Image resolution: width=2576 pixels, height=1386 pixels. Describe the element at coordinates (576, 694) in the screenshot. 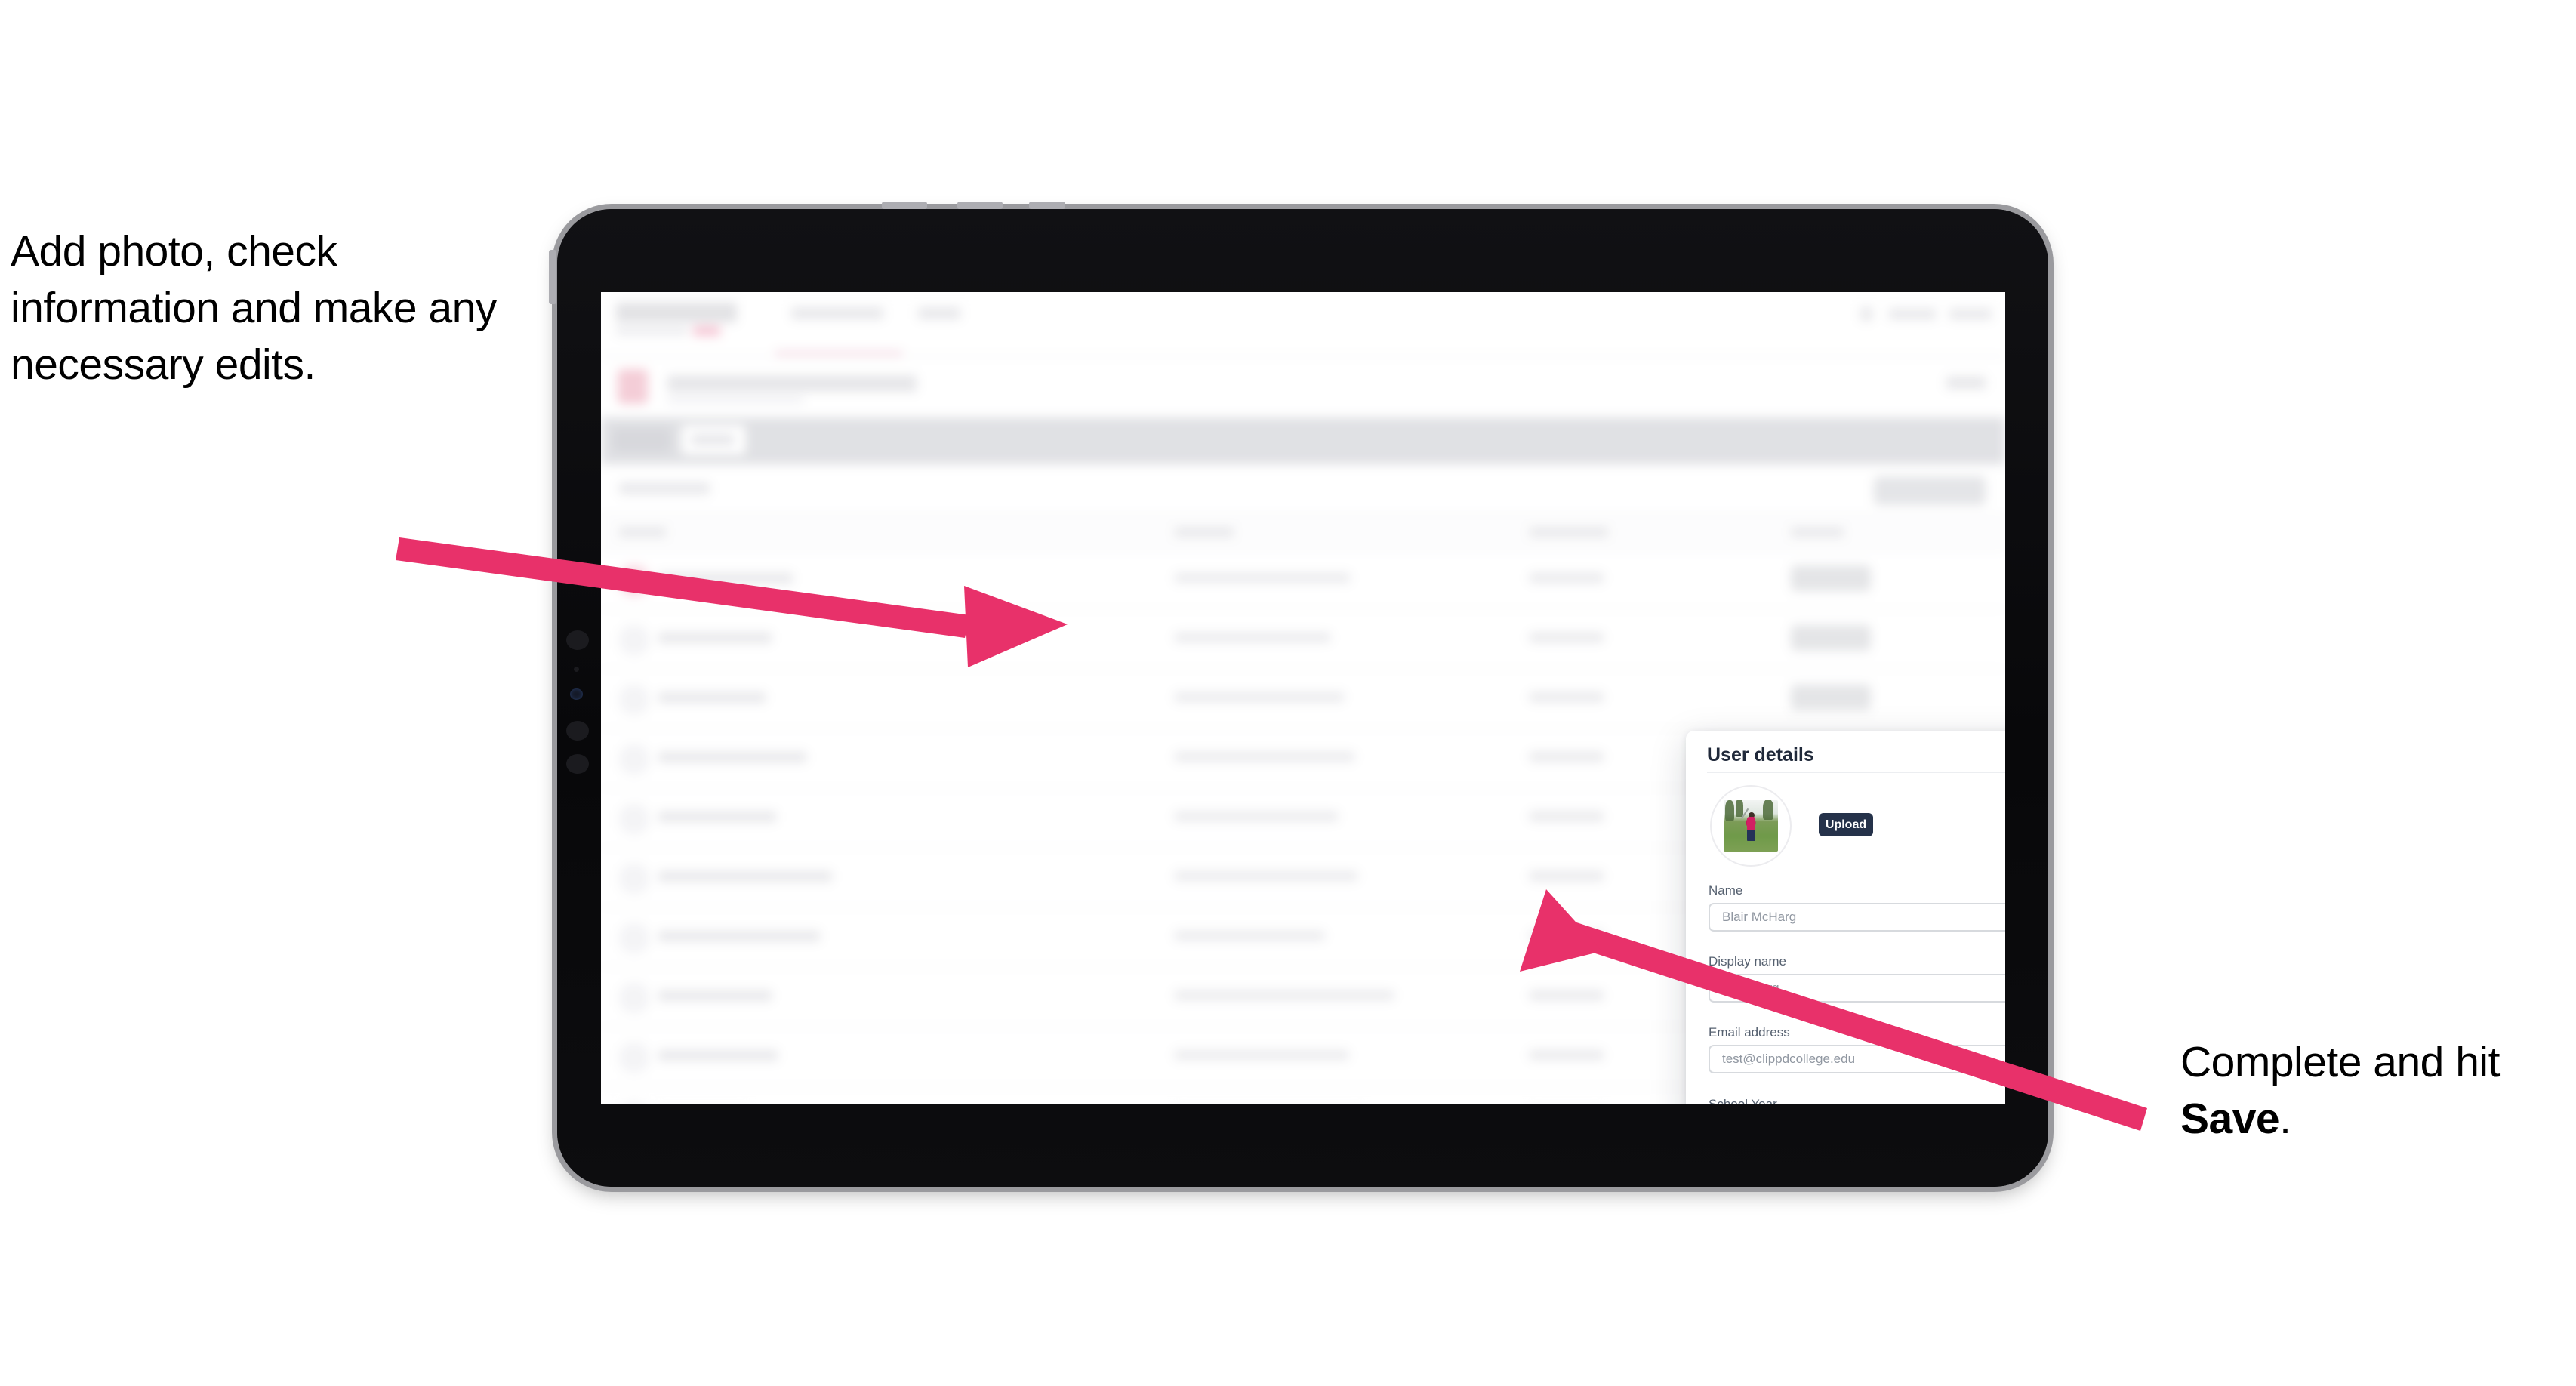

I see `device-camera` at that location.